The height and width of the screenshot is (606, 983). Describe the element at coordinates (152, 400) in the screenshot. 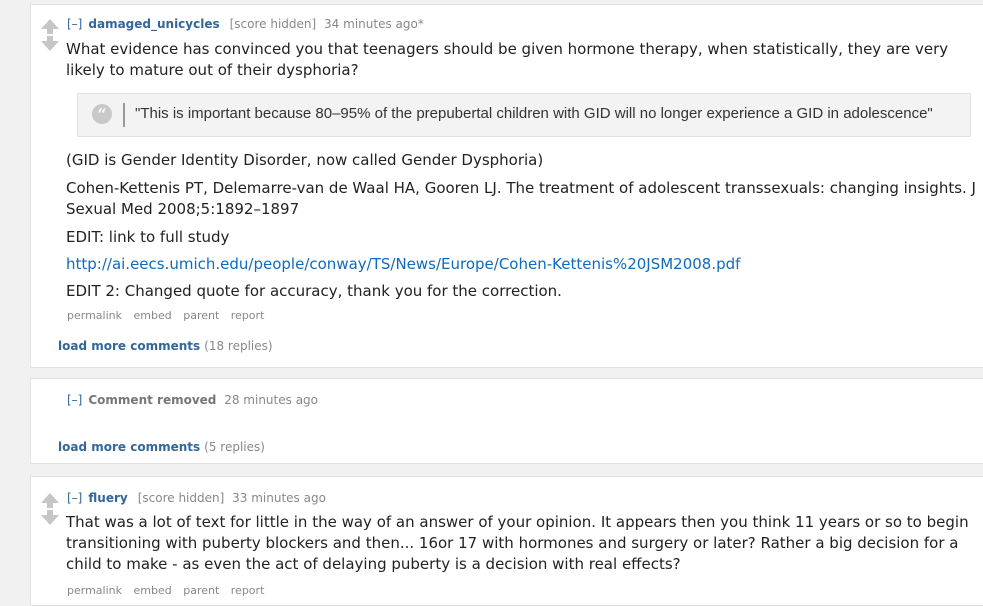

I see `removed-label: Comment removed` at that location.